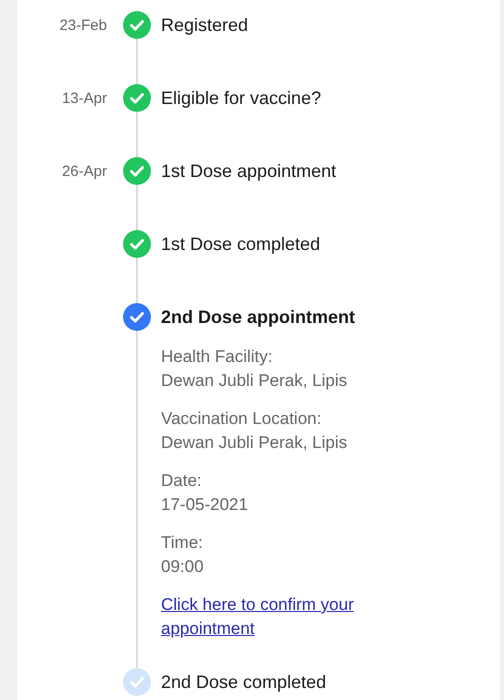 This screenshot has height=700, width=504. What do you see at coordinates (281, 617) in the screenshot?
I see `confirm-link: Click here to confirm your appointment` at bounding box center [281, 617].